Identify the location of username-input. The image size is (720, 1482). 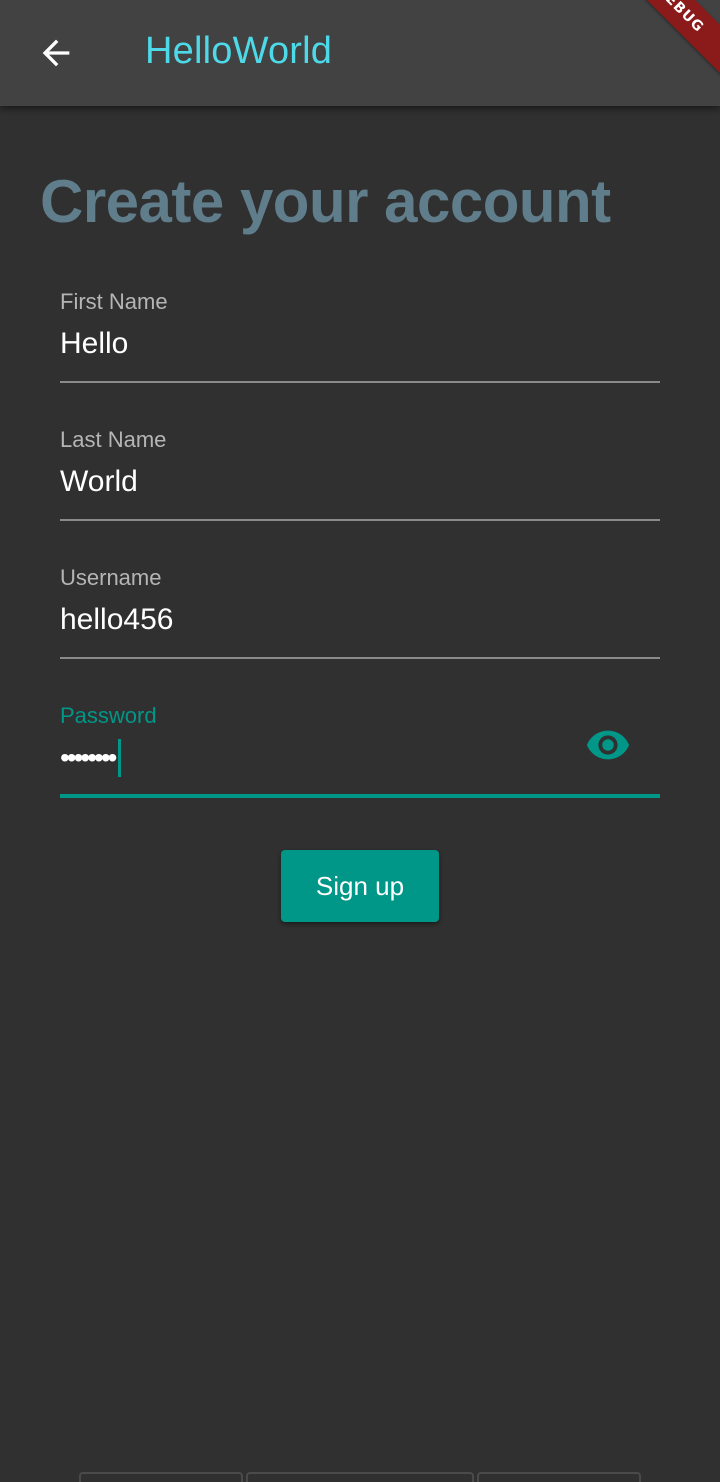
(320, 620).